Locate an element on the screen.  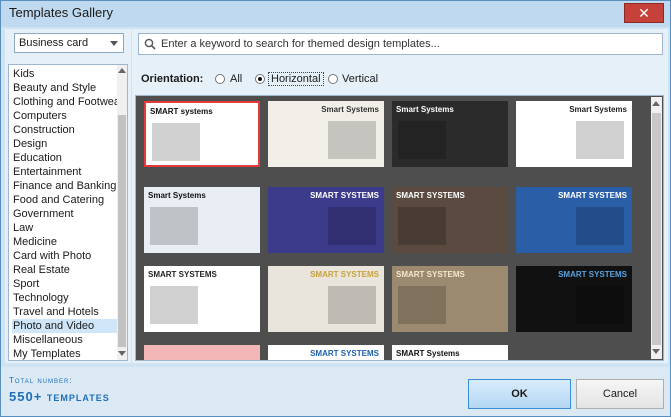
template-title: SMART Systems is located at coordinates (428, 353).